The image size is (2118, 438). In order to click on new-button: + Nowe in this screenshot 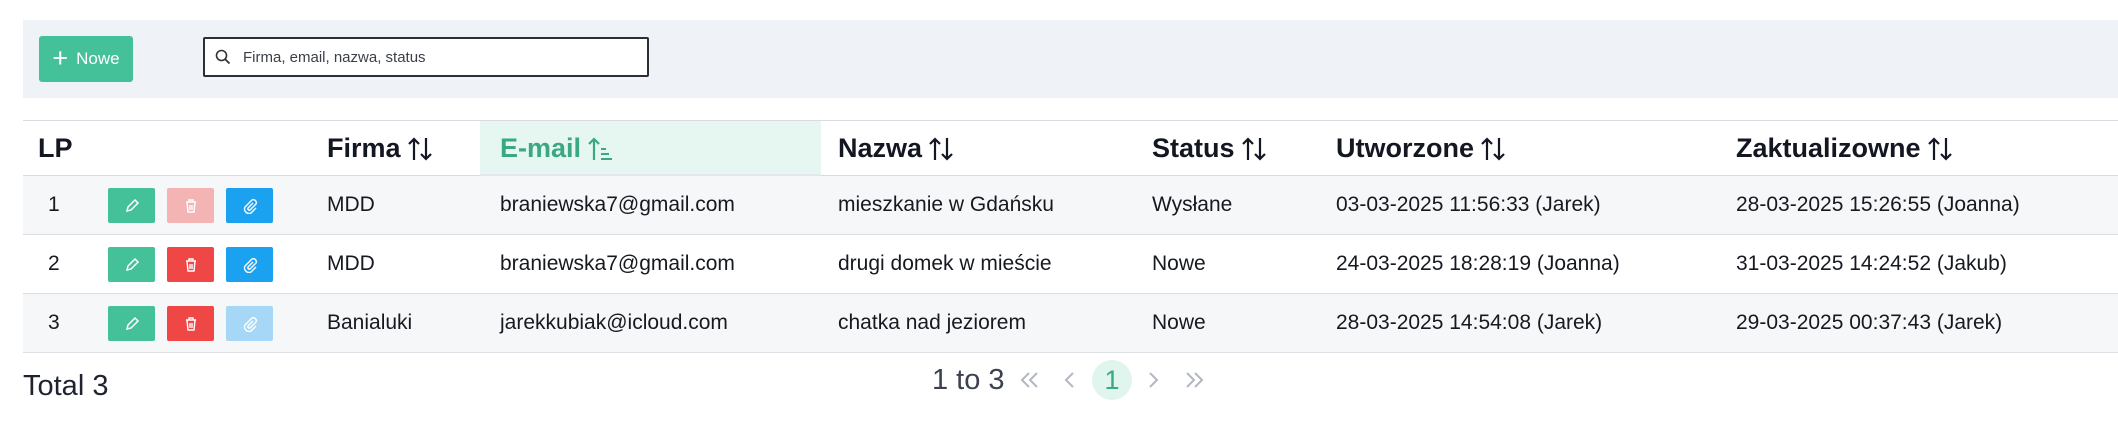, I will do `click(86, 59)`.